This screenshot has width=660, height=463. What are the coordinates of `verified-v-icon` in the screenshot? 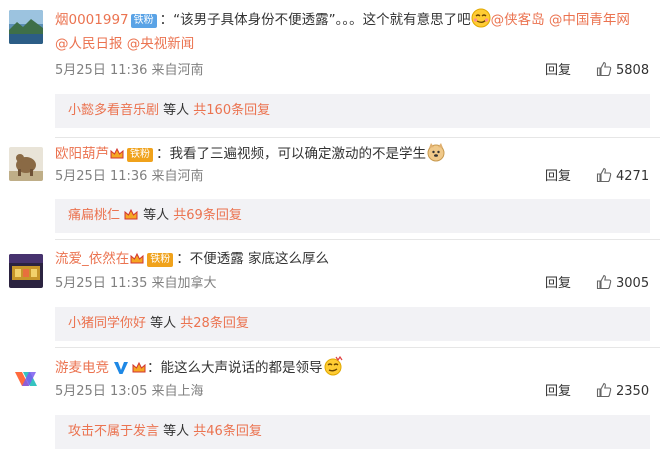 It's located at (121, 368).